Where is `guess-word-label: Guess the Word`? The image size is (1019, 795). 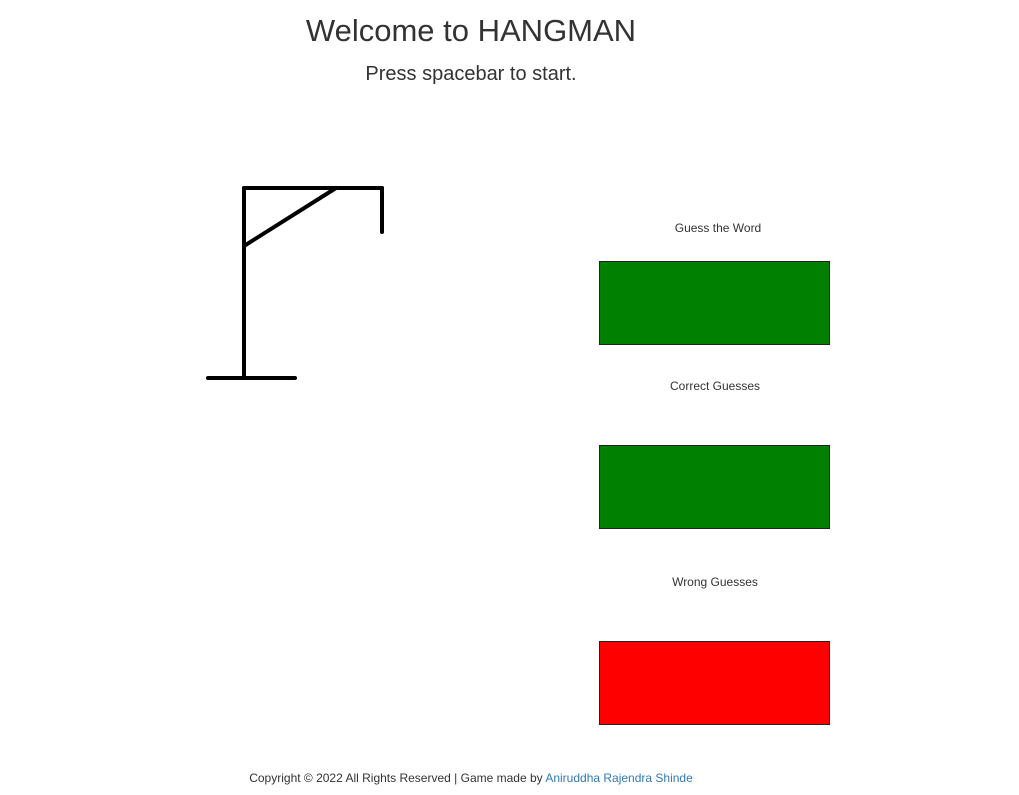
guess-word-label: Guess the Word is located at coordinates (718, 228).